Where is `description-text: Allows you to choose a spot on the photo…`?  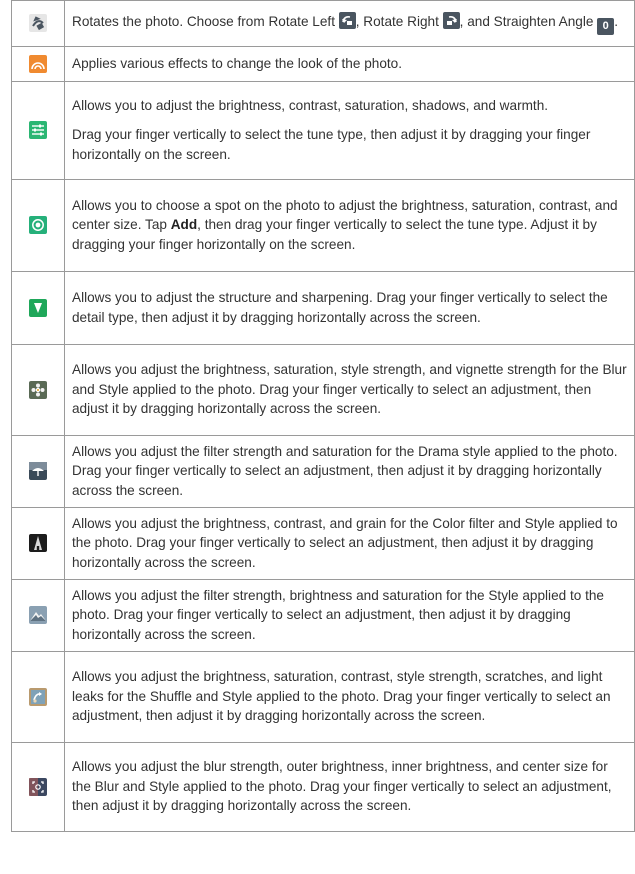 description-text: Allows you to choose a spot on the photo… is located at coordinates (345, 224).